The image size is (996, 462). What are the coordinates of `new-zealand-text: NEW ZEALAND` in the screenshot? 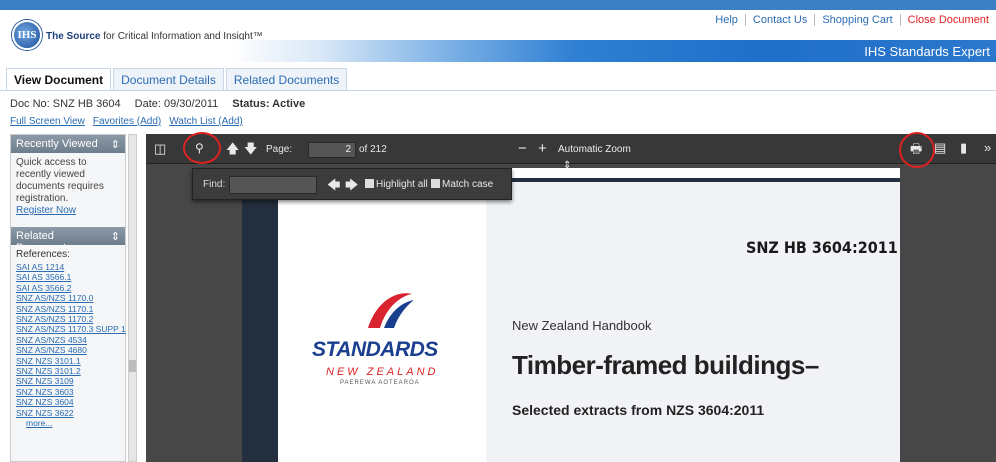 It's located at (382, 372).